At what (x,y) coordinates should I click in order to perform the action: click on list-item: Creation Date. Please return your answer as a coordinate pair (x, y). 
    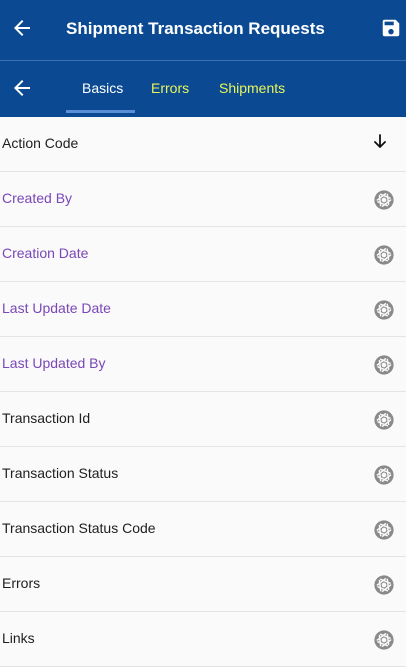
    Looking at the image, I should click on (203, 254).